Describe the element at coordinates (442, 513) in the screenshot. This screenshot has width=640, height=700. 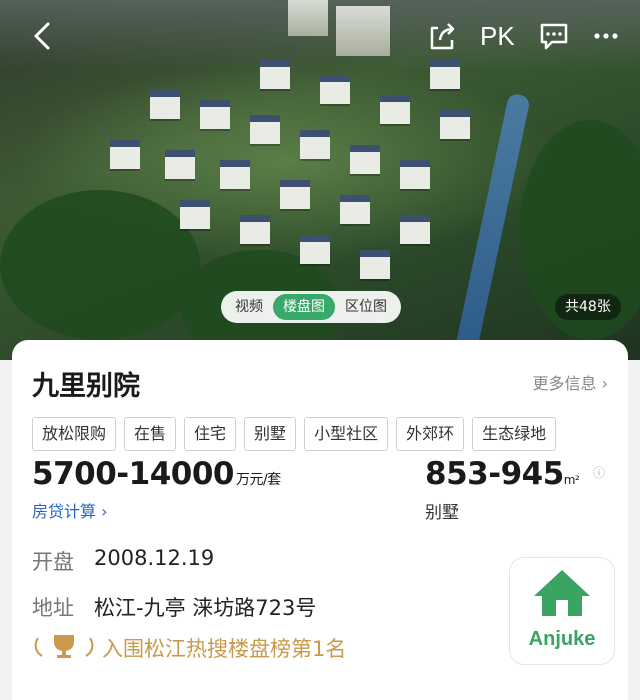
I see `area-property-type: 别墅` at that location.